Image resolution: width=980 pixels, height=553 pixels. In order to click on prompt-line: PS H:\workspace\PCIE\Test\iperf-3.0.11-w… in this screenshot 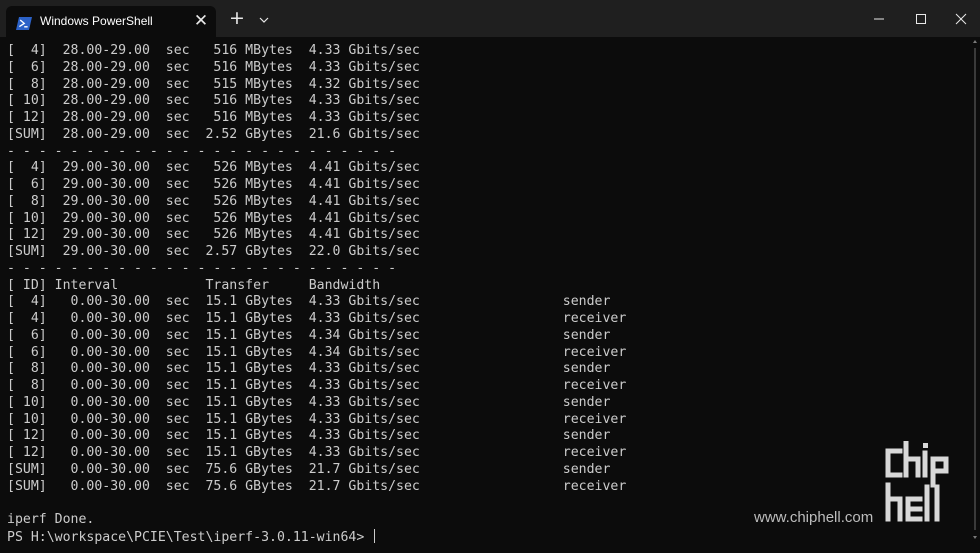, I will do `click(487, 537)`.